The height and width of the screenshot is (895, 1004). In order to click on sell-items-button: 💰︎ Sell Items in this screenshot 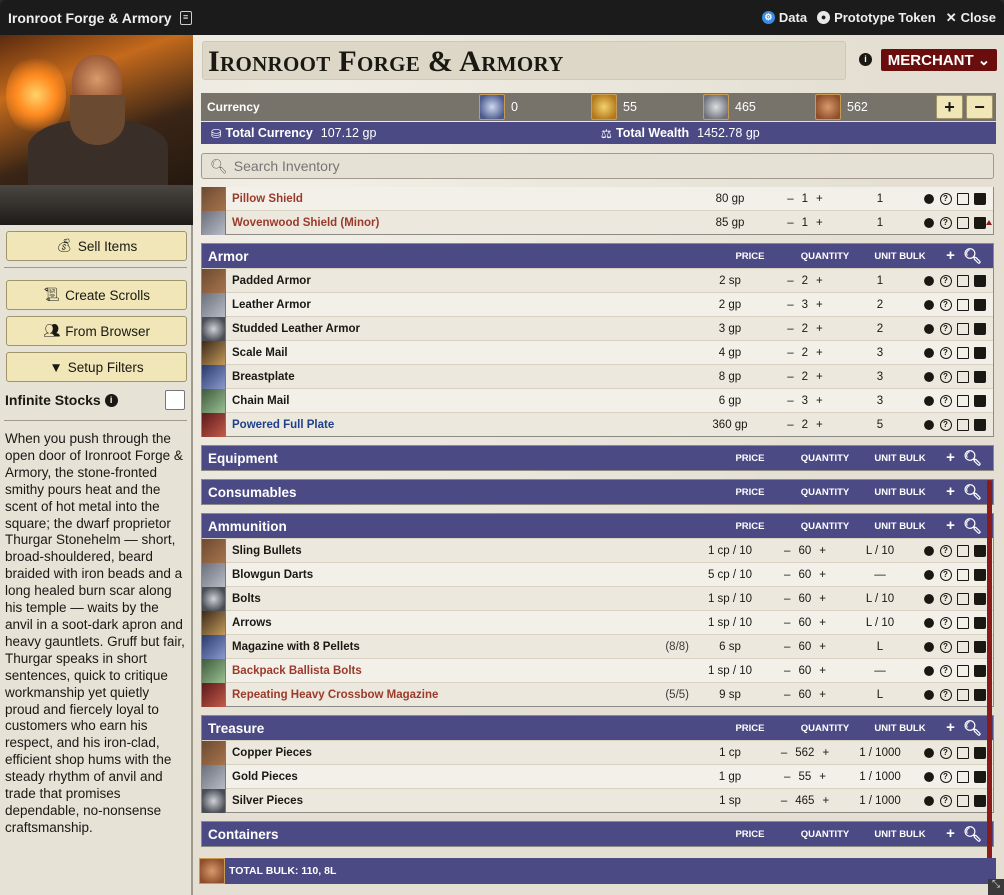, I will do `click(96, 246)`.